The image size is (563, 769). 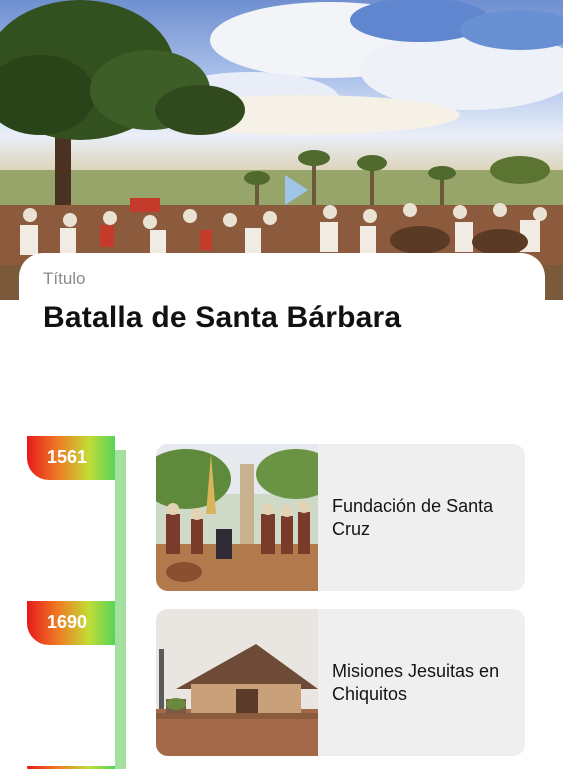 I want to click on timeline-event-card: Fundación de Santa Cruz, so click(x=340, y=517).